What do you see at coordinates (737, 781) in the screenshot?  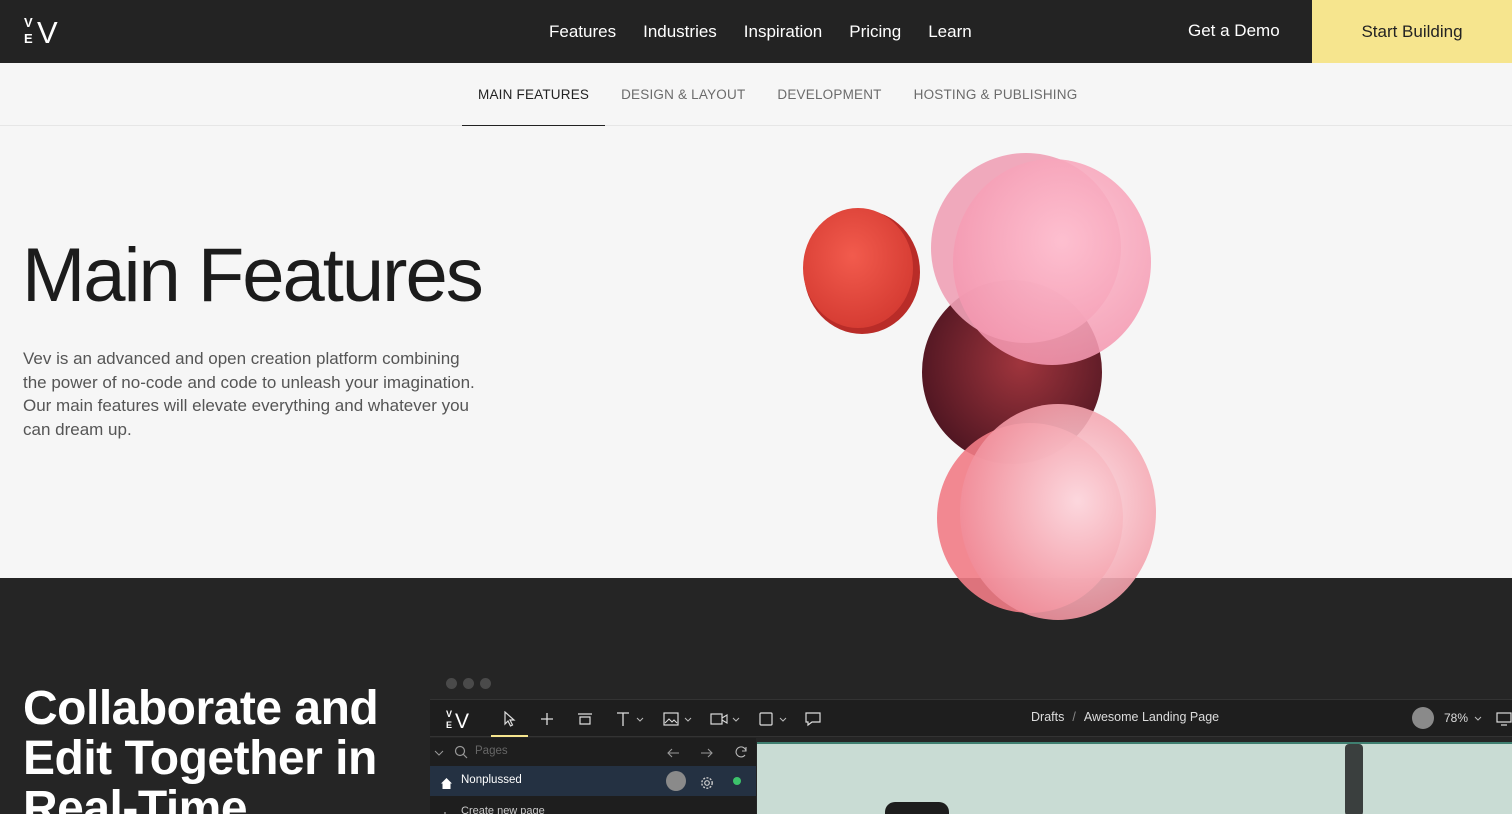 I see `status-badge` at bounding box center [737, 781].